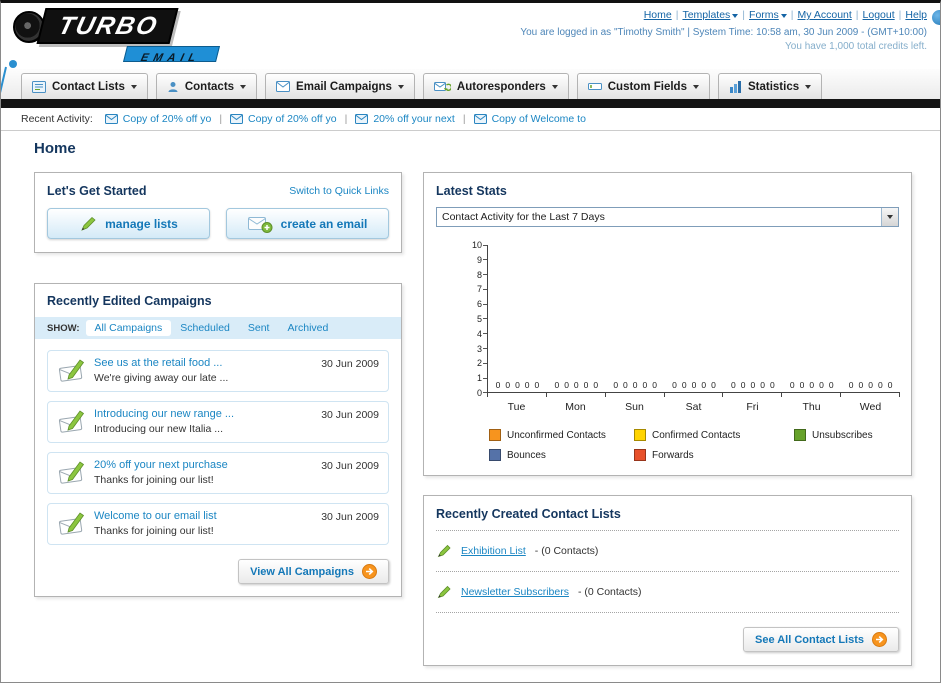 Image resolution: width=941 pixels, height=683 pixels. What do you see at coordinates (825, 15) in the screenshot?
I see `link-my-account: My Account` at bounding box center [825, 15].